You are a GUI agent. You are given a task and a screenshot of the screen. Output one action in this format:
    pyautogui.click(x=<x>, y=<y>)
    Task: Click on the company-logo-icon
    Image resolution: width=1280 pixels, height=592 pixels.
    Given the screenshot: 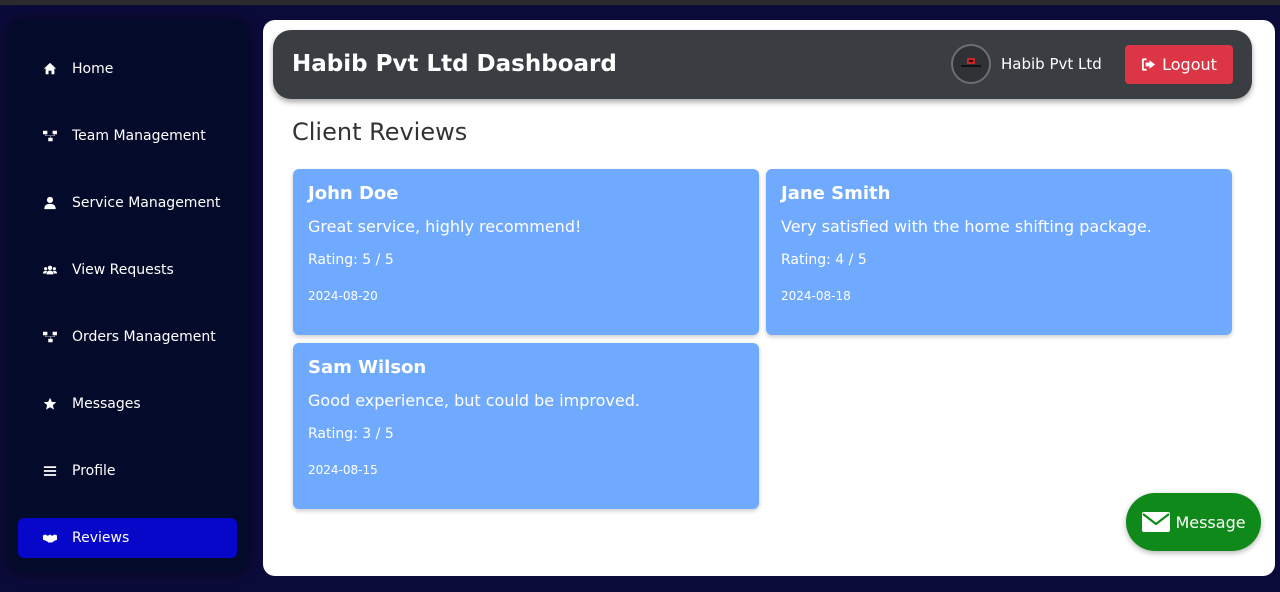 What is the action you would take?
    pyautogui.click(x=971, y=62)
    